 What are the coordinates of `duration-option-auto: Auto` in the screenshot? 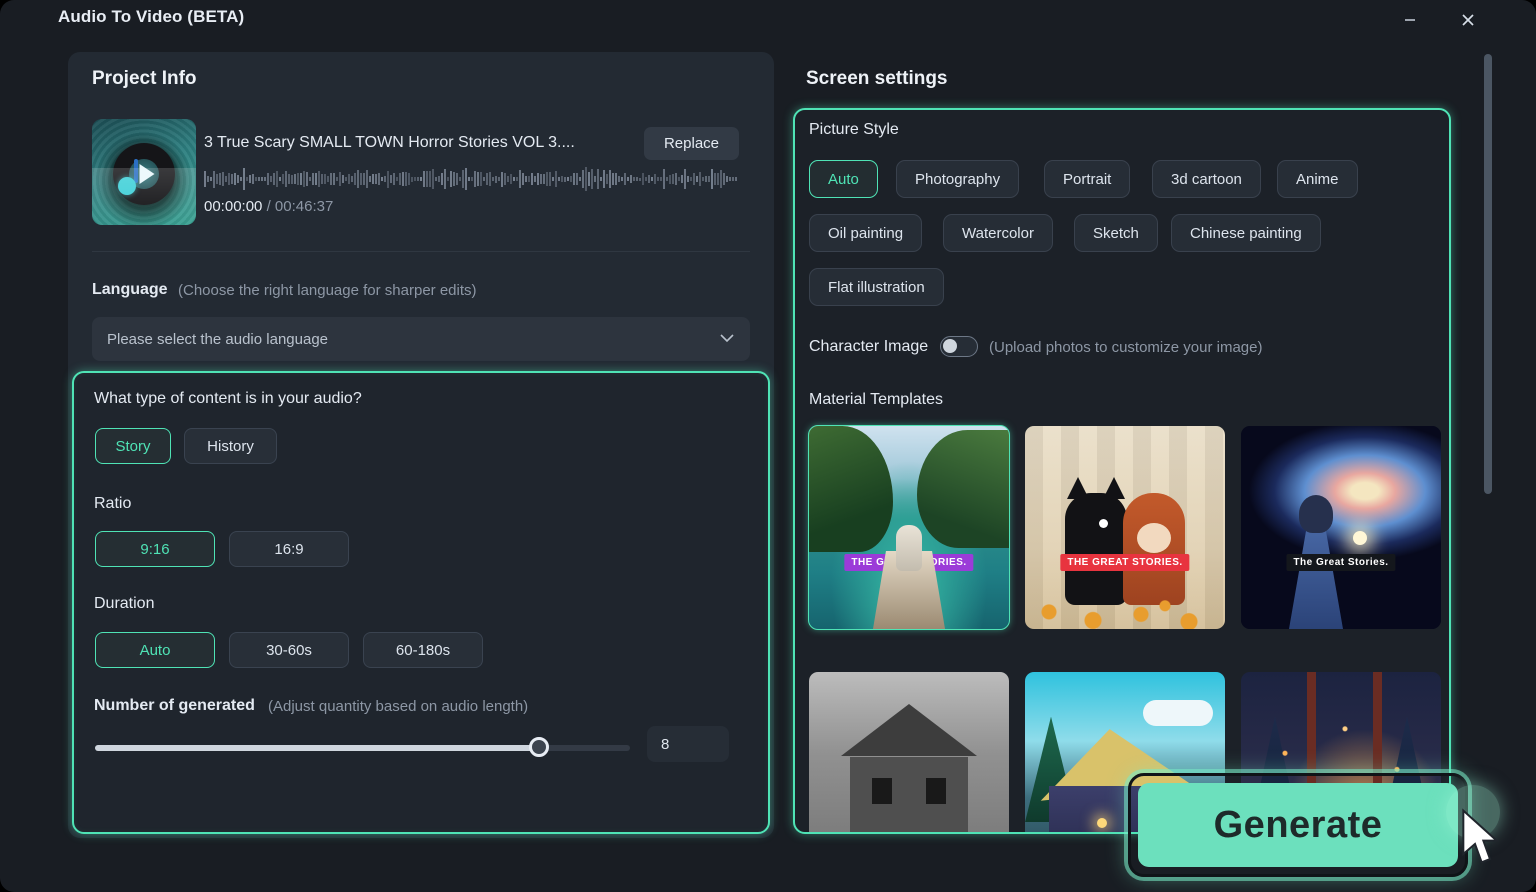 It's located at (155, 650).